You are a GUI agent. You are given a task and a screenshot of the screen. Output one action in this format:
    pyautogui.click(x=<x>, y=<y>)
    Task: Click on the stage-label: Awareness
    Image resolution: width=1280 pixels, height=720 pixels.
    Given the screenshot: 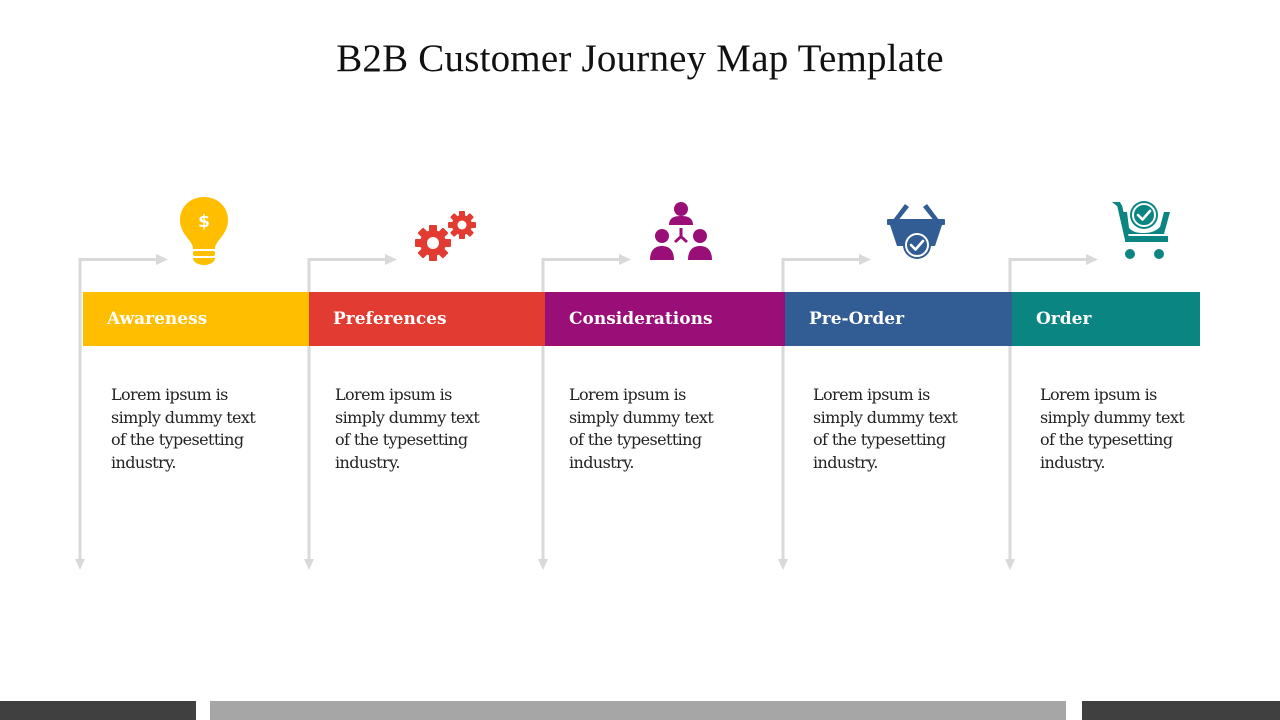 What is the action you would take?
    pyautogui.click(x=157, y=319)
    